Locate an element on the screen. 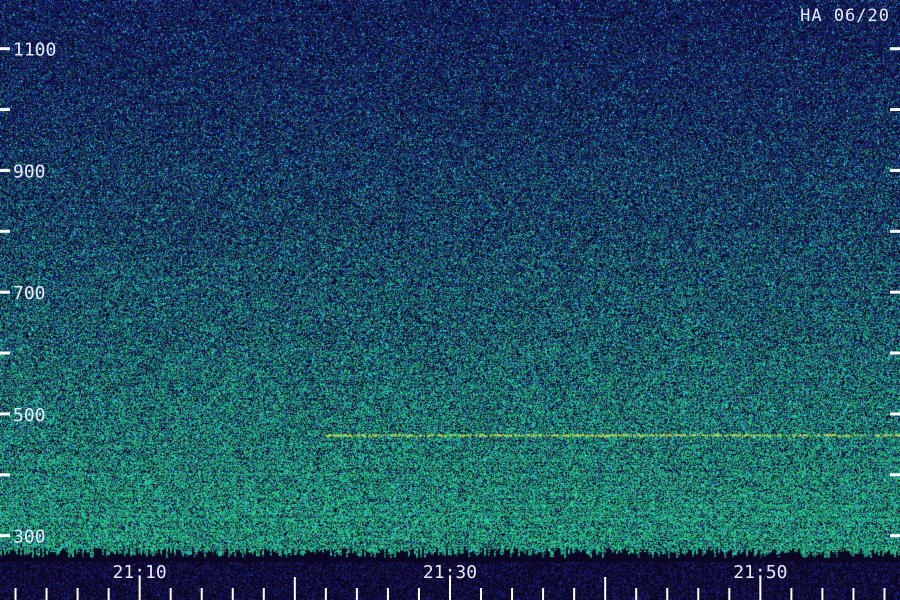  x-tick-label: 21:30 is located at coordinates (450, 572).